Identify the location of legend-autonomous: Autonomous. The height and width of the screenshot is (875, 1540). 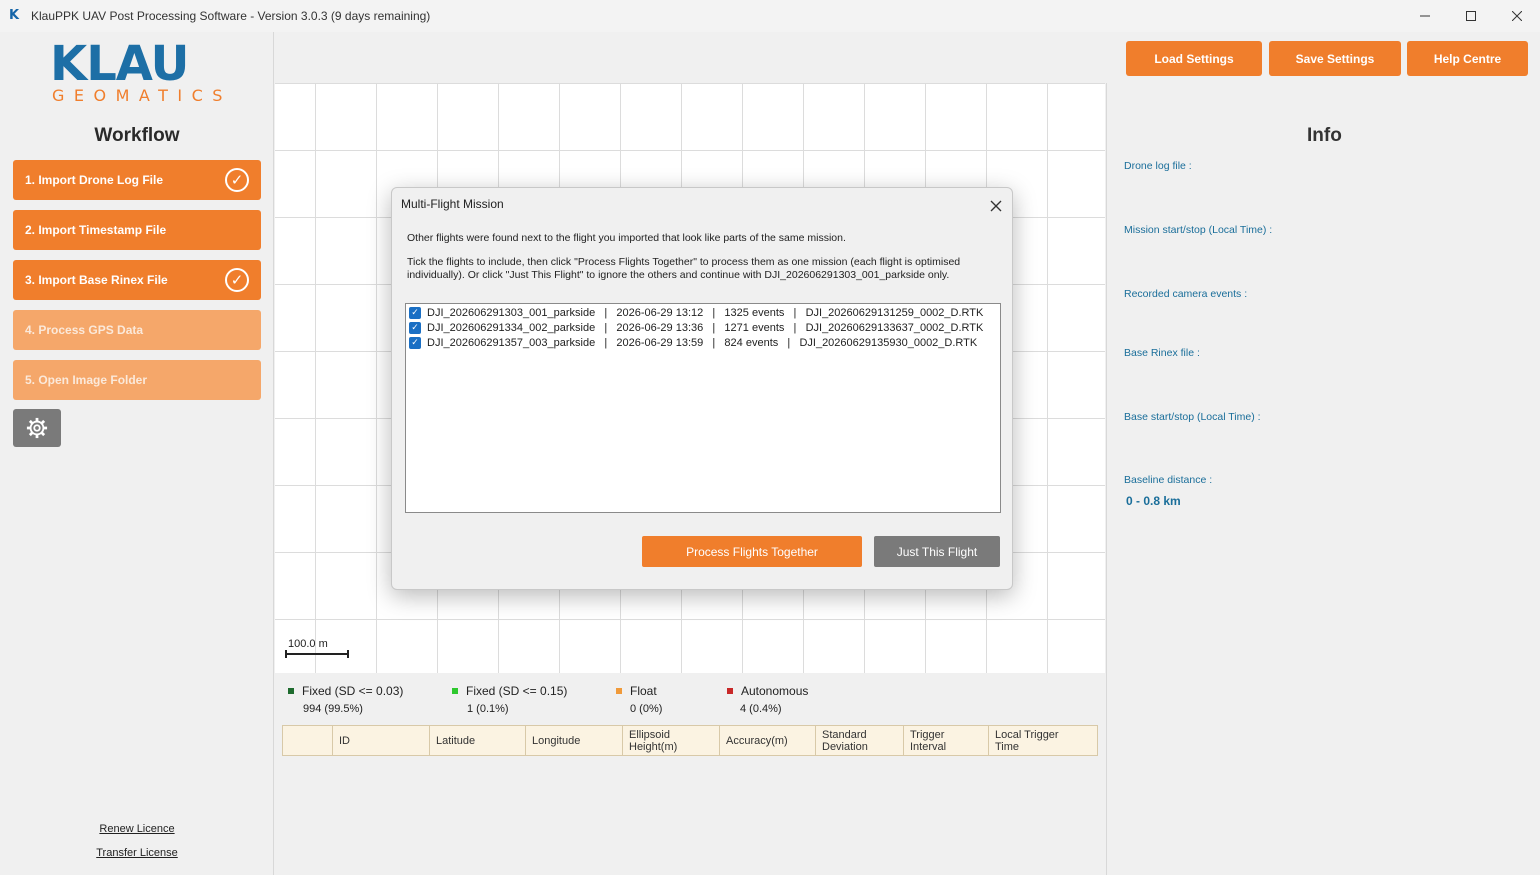
(767, 691).